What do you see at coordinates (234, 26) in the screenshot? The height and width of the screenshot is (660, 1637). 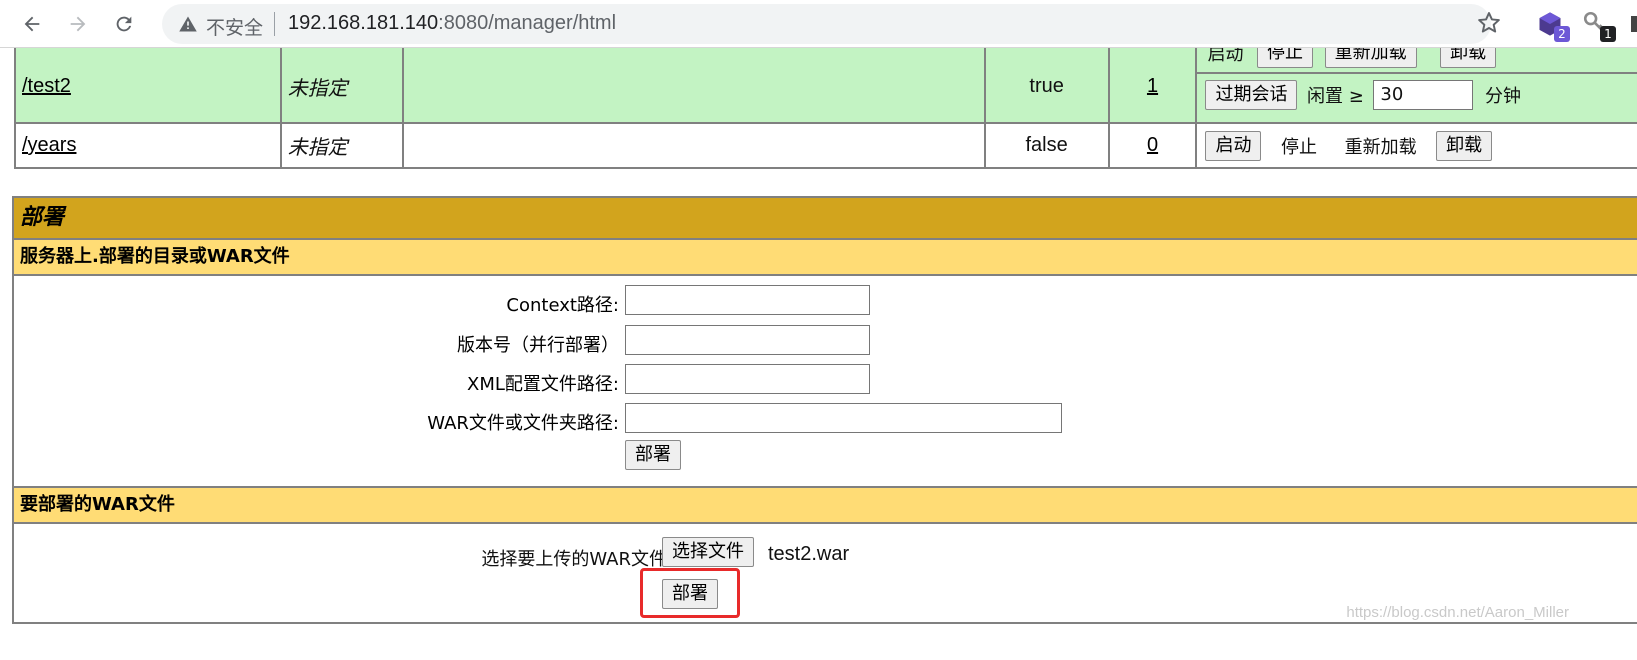 I see `security-label: 不安全` at bounding box center [234, 26].